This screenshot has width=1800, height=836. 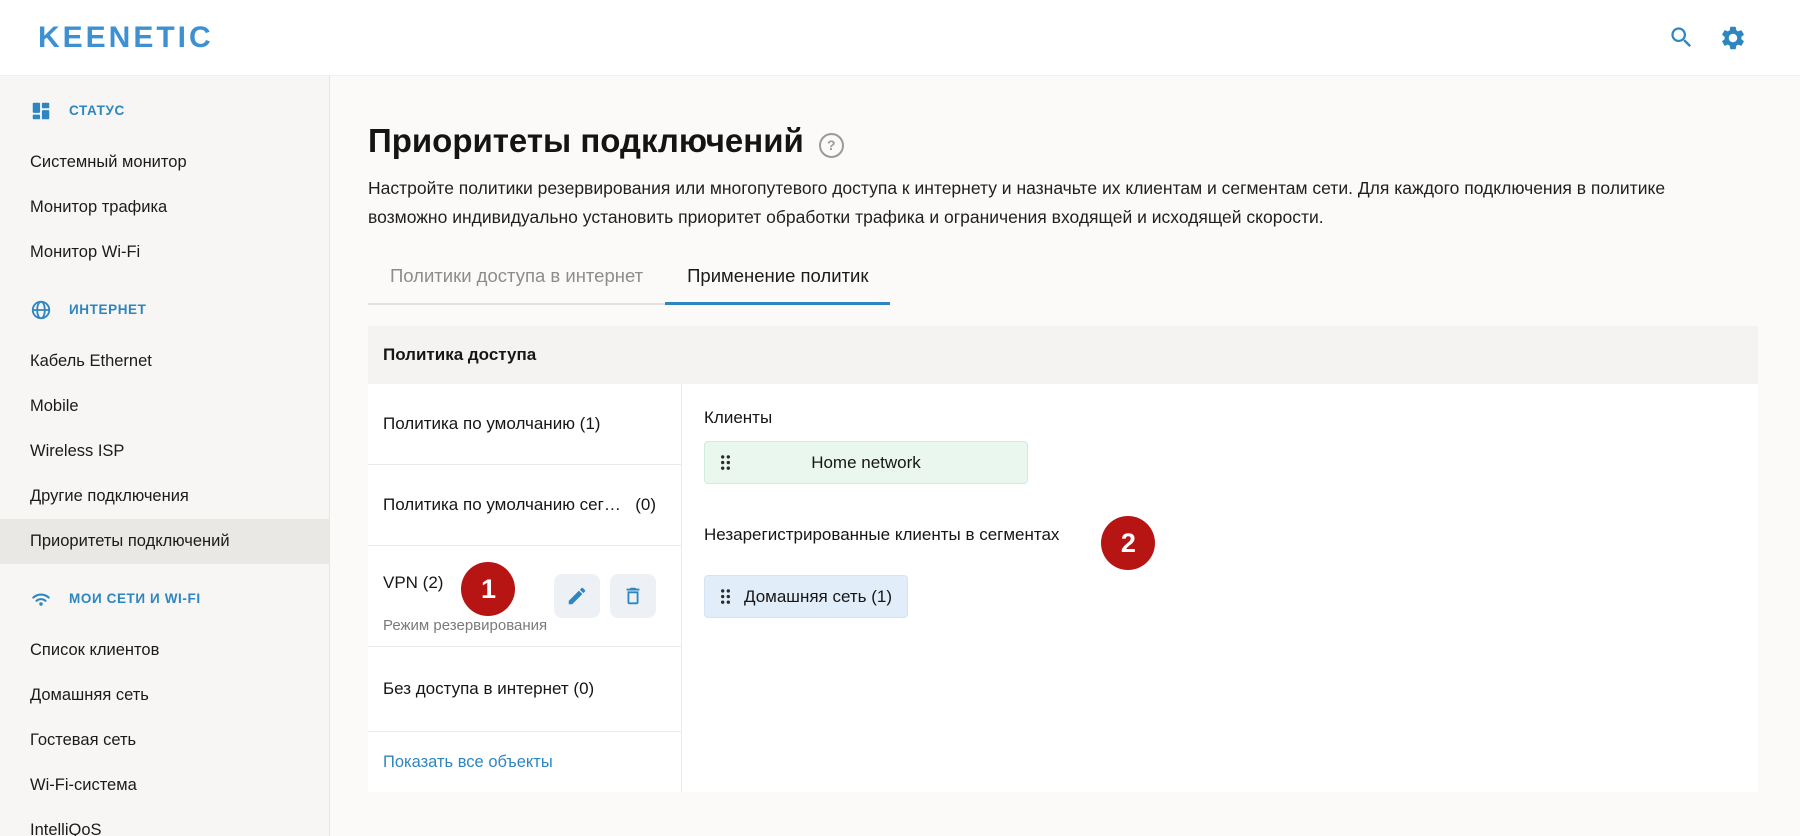 What do you see at coordinates (108, 309) in the screenshot?
I see `sidebar-section-label: ИНТЕРНЕТ` at bounding box center [108, 309].